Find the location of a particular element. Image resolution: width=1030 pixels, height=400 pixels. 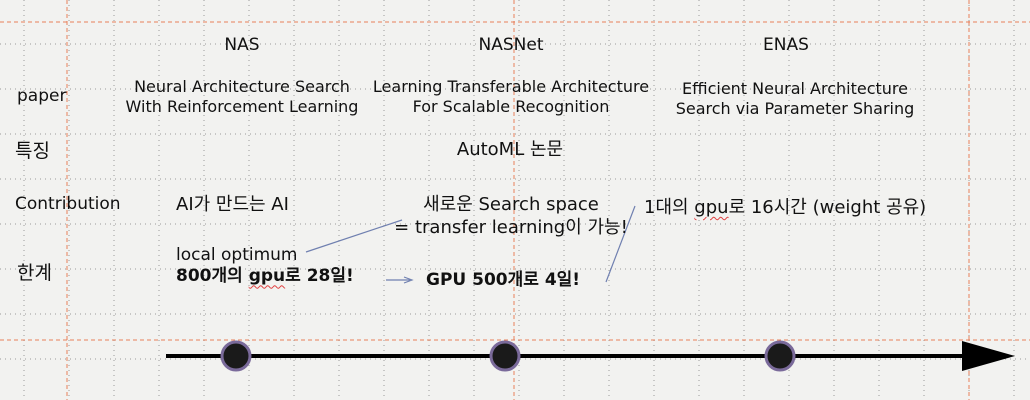

nas-contribution: AI가 만드는 AI is located at coordinates (232, 204).